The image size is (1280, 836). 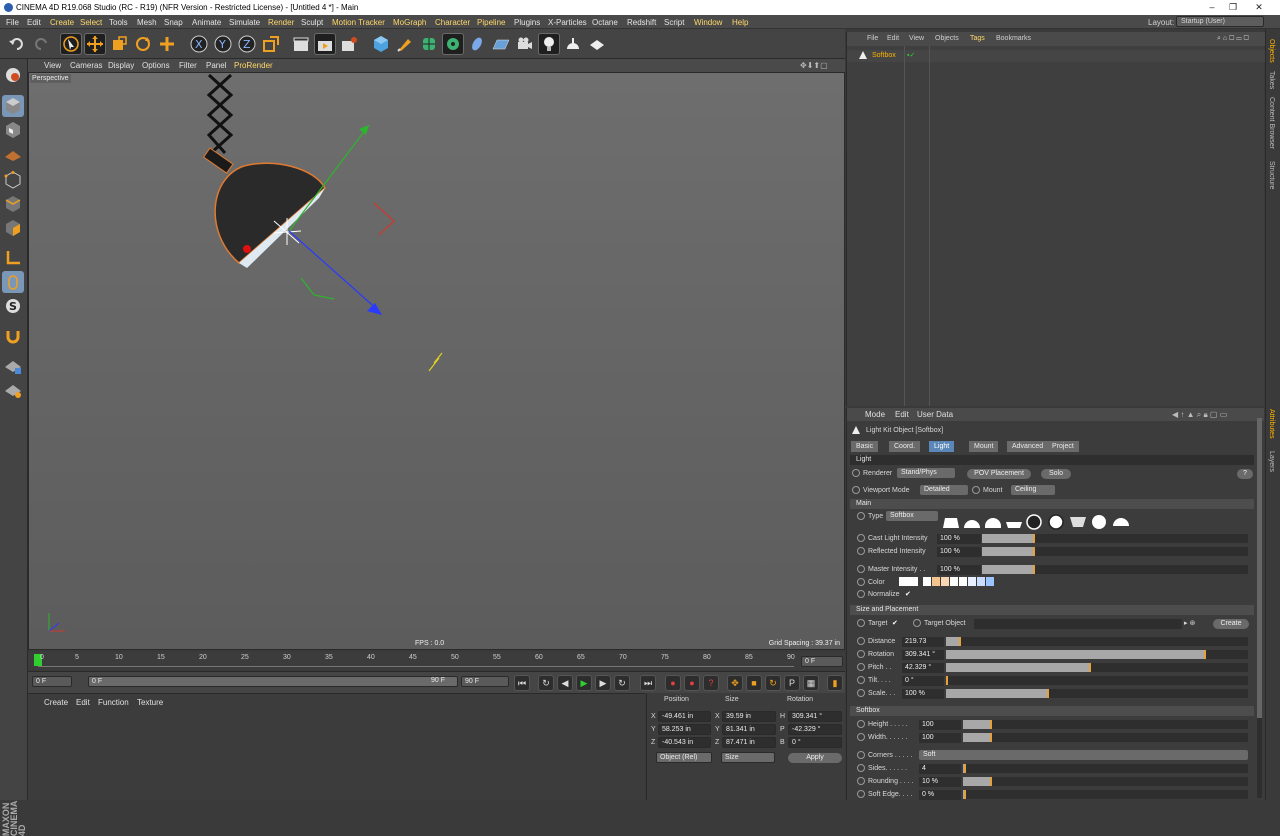 What do you see at coordinates (905, 446) in the screenshot?
I see `tab-coord: Coord.` at bounding box center [905, 446].